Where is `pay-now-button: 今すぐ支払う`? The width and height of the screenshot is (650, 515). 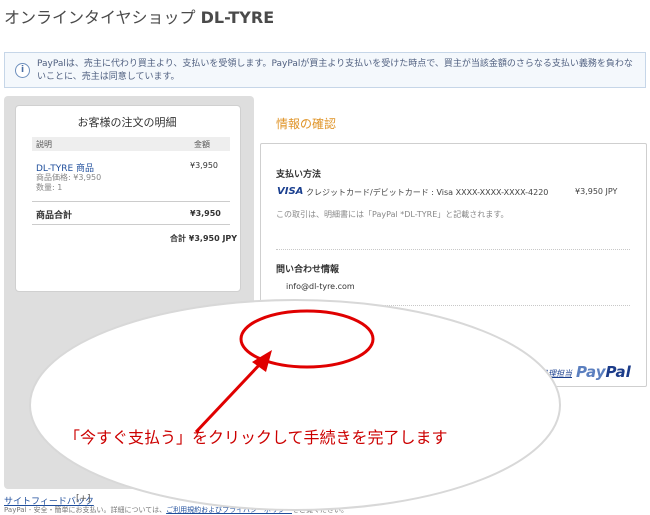
pay-now-button: 今すぐ支払う is located at coordinates (302, 338).